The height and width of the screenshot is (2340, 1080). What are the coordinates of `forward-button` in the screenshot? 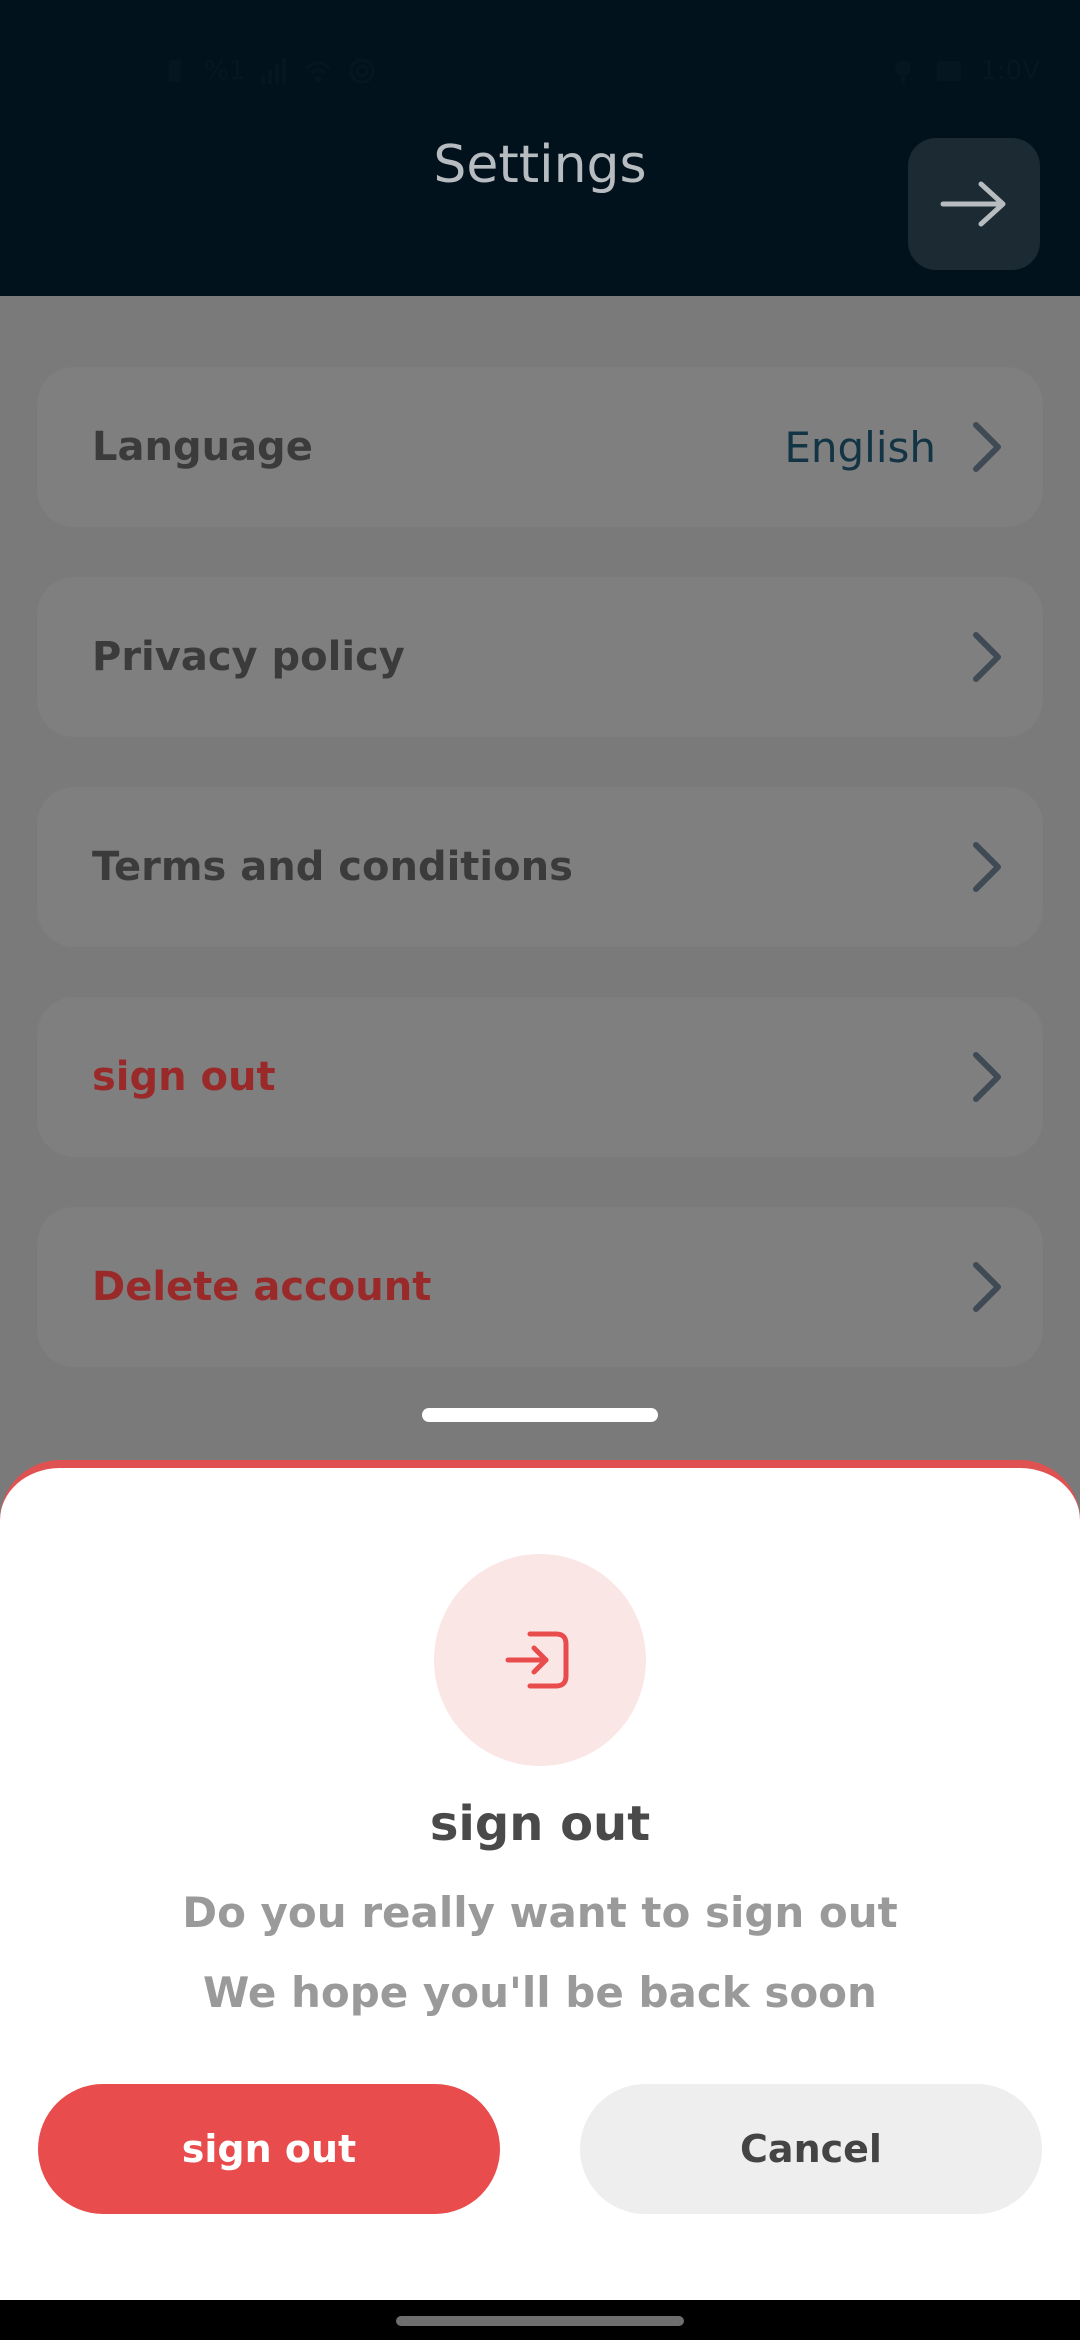 It's located at (974, 204).